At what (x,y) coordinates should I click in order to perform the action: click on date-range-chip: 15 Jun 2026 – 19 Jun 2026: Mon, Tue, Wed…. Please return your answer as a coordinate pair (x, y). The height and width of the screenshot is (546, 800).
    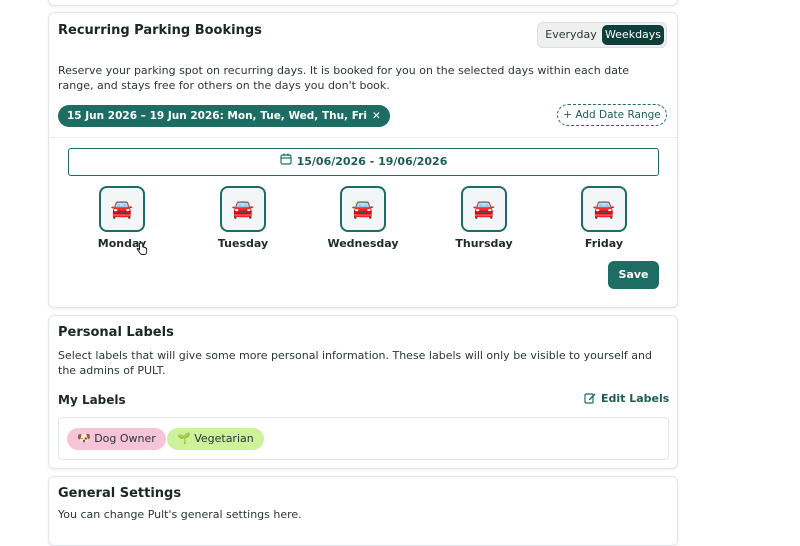
    Looking at the image, I should click on (224, 116).